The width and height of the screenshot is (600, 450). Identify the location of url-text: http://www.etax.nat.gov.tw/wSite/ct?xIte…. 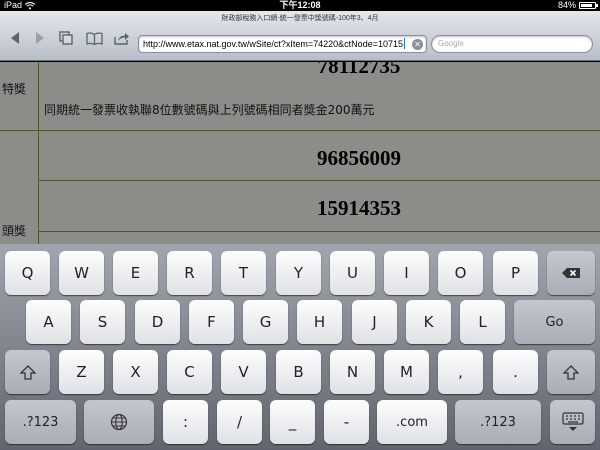
(274, 43).